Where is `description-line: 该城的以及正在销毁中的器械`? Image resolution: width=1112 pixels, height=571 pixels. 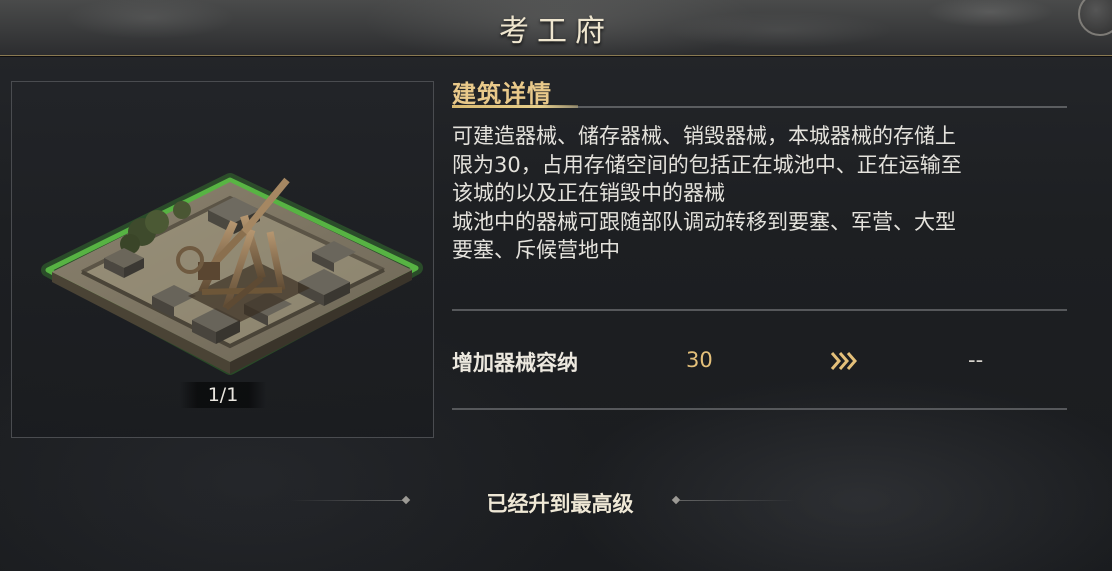 description-line: 该城的以及正在销毁中的器械 is located at coordinates (588, 193).